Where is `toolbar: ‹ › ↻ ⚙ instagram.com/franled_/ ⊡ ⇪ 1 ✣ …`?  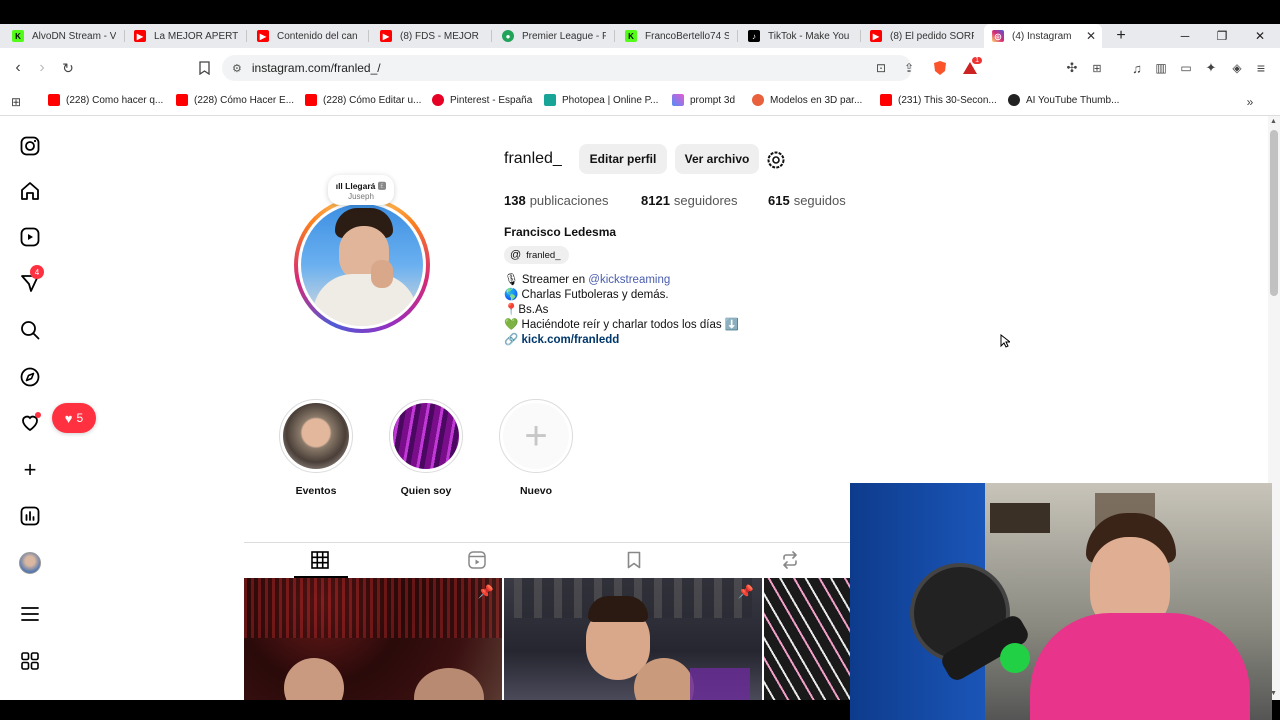 toolbar: ‹ › ↻ ⚙ instagram.com/franled_/ ⊡ ⇪ 1 ✣ … is located at coordinates (640, 68).